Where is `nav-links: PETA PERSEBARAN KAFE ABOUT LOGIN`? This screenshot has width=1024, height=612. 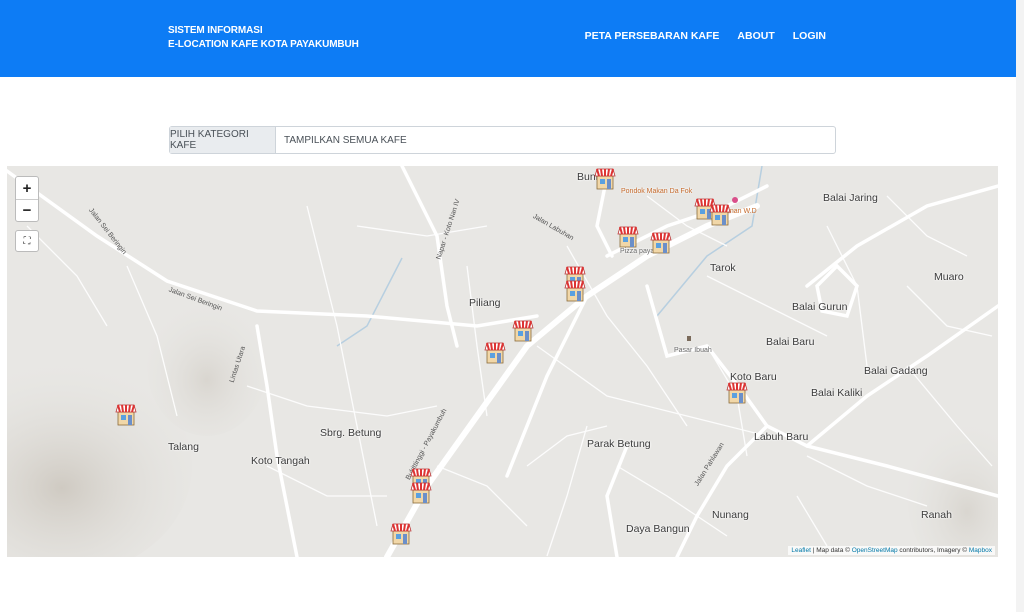
nav-links: PETA PERSEBARAN KAFE ABOUT LOGIN is located at coordinates (705, 36).